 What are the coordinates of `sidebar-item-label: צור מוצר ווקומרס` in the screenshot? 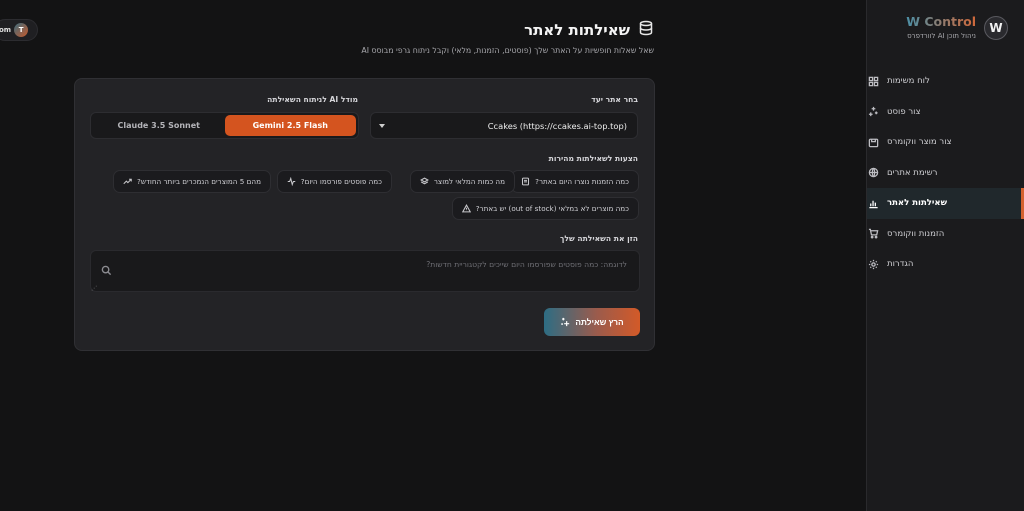 It's located at (919, 142).